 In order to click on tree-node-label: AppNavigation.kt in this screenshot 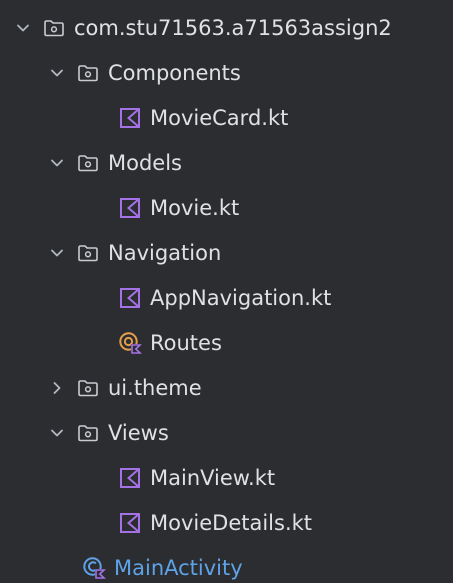, I will do `click(241, 298)`.